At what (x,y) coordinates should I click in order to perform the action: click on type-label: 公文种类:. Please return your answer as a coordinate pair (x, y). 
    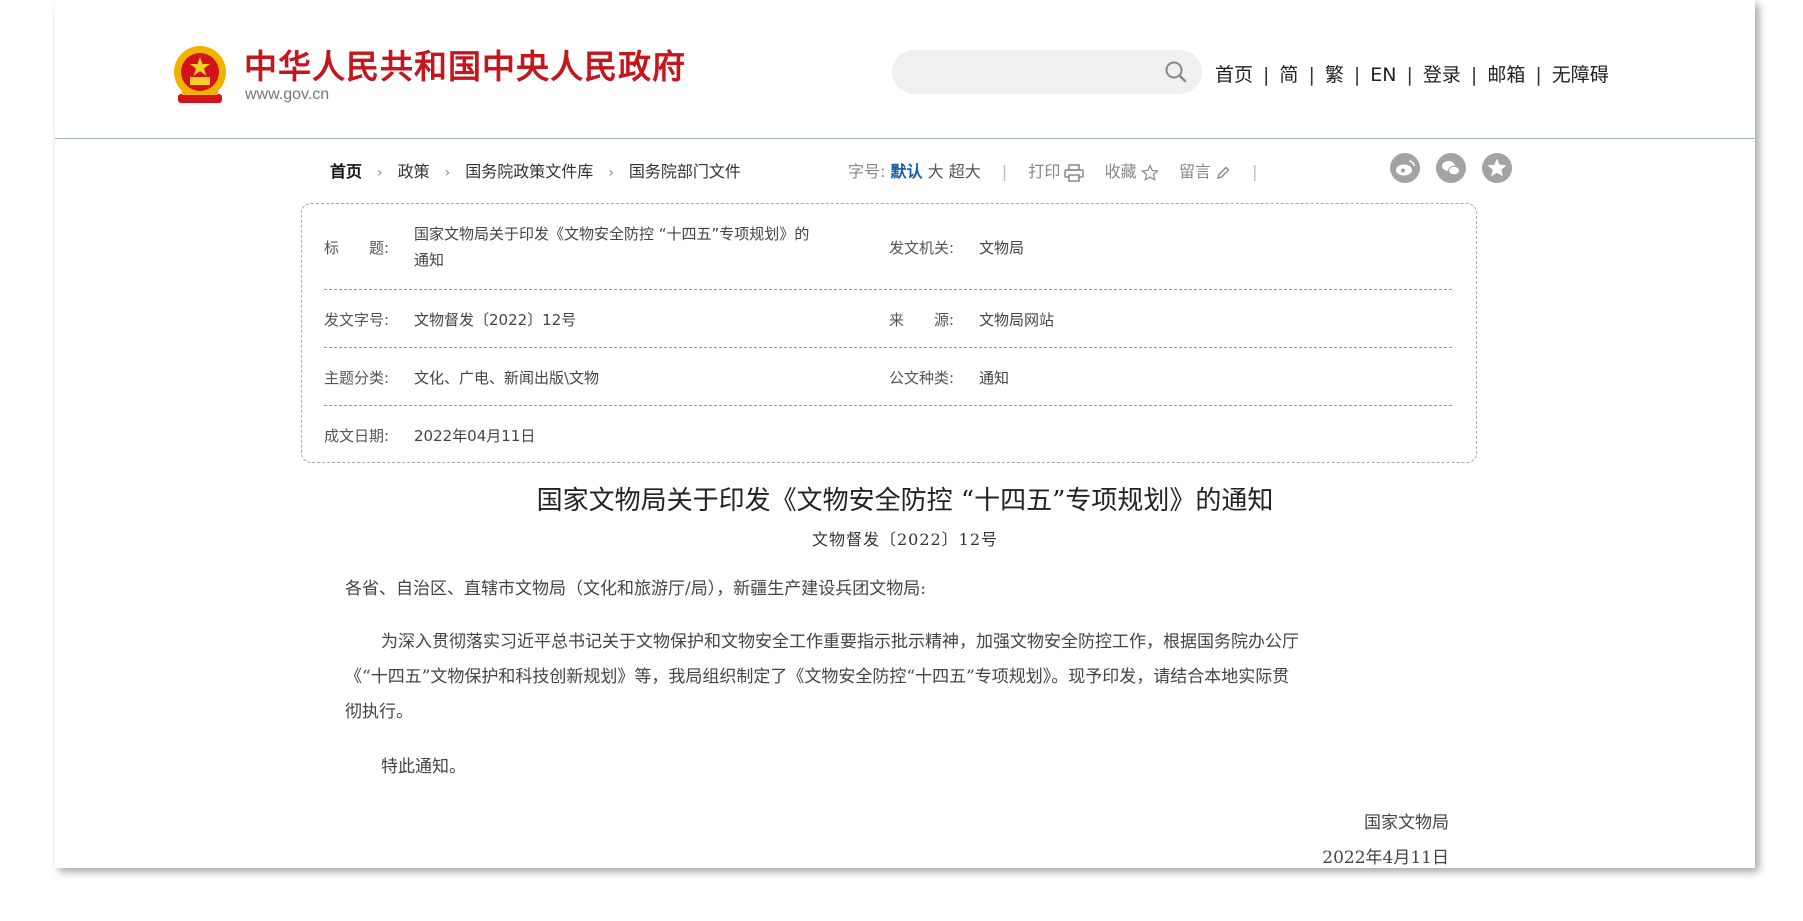
    Looking at the image, I should click on (922, 378).